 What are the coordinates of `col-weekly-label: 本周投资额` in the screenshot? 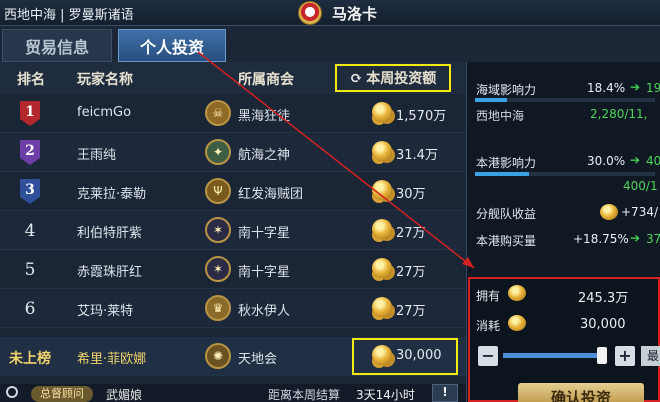 It's located at (401, 79).